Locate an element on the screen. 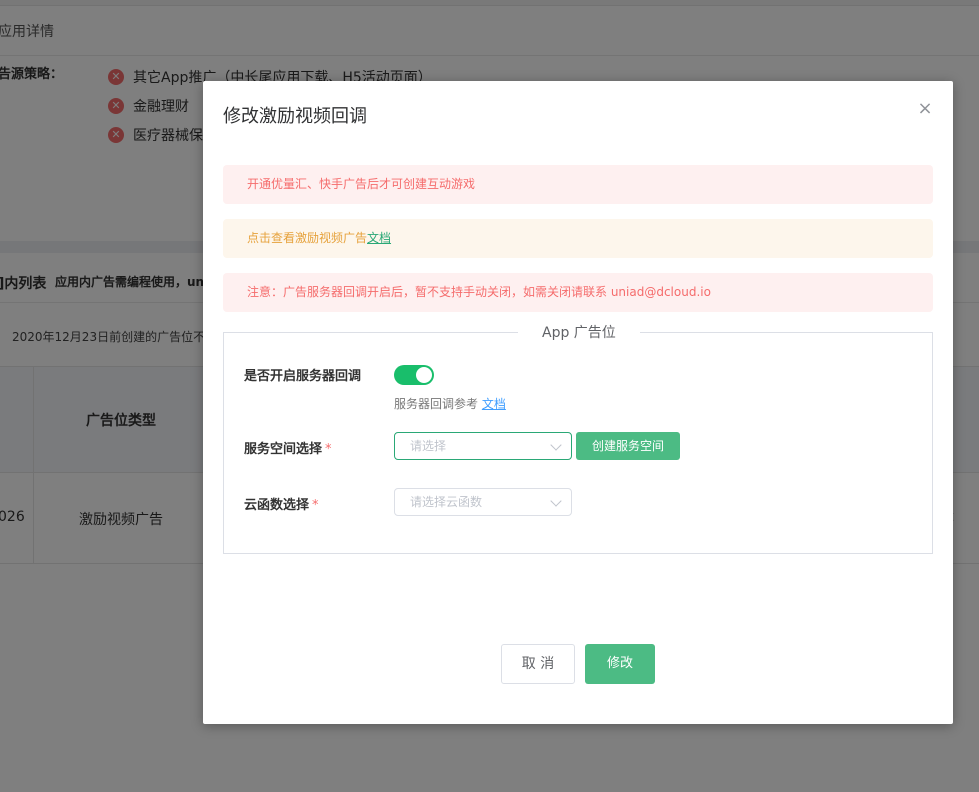 The height and width of the screenshot is (792, 979). space-select-placeholder: 请选择 is located at coordinates (428, 446).